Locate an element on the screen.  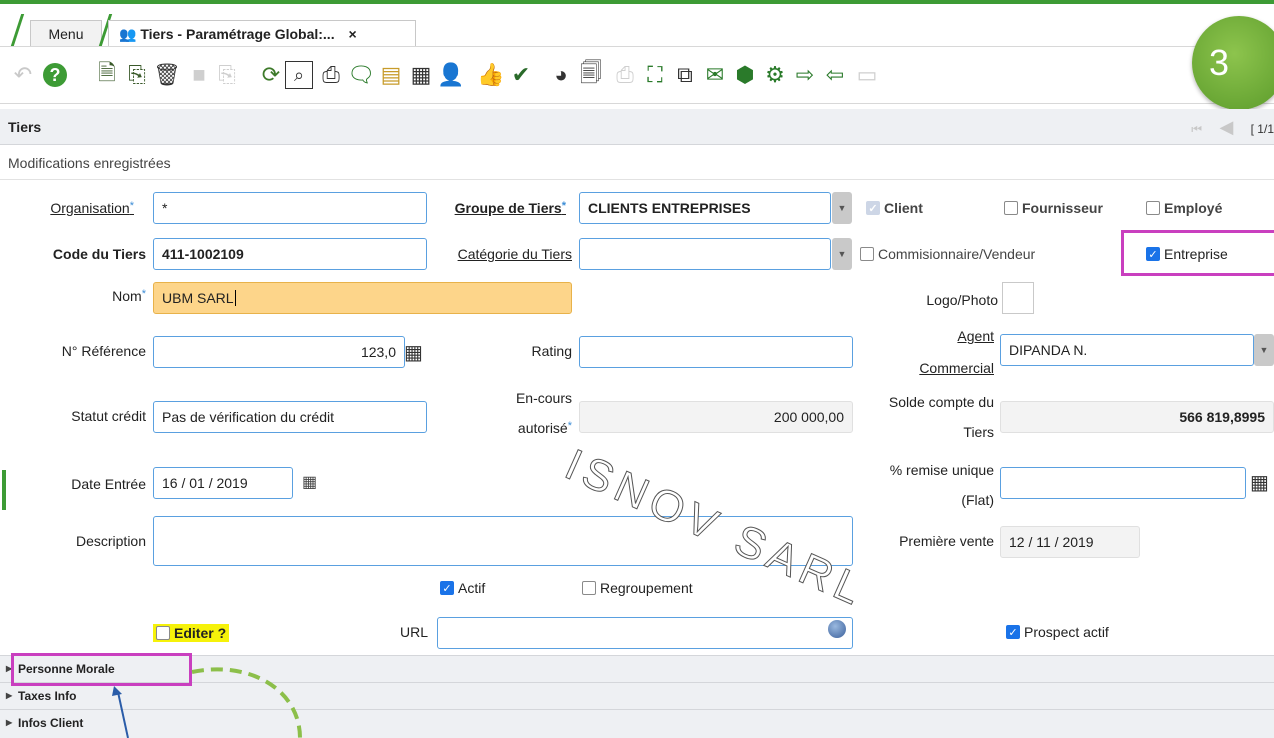
pointer-arrow is located at coordinates (123, 714).